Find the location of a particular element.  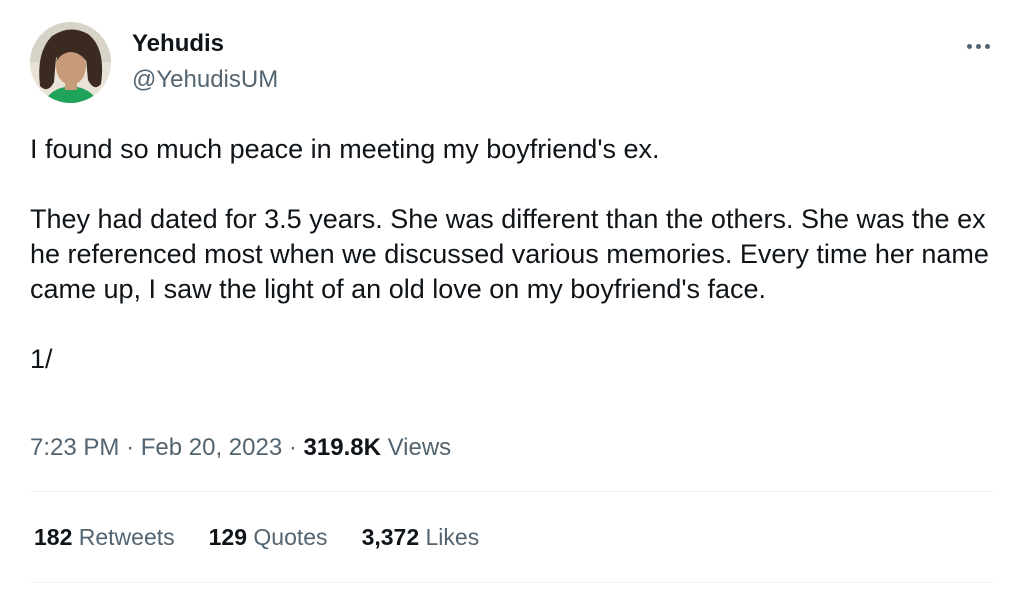

retweets-count: 182 is located at coordinates (53, 537).